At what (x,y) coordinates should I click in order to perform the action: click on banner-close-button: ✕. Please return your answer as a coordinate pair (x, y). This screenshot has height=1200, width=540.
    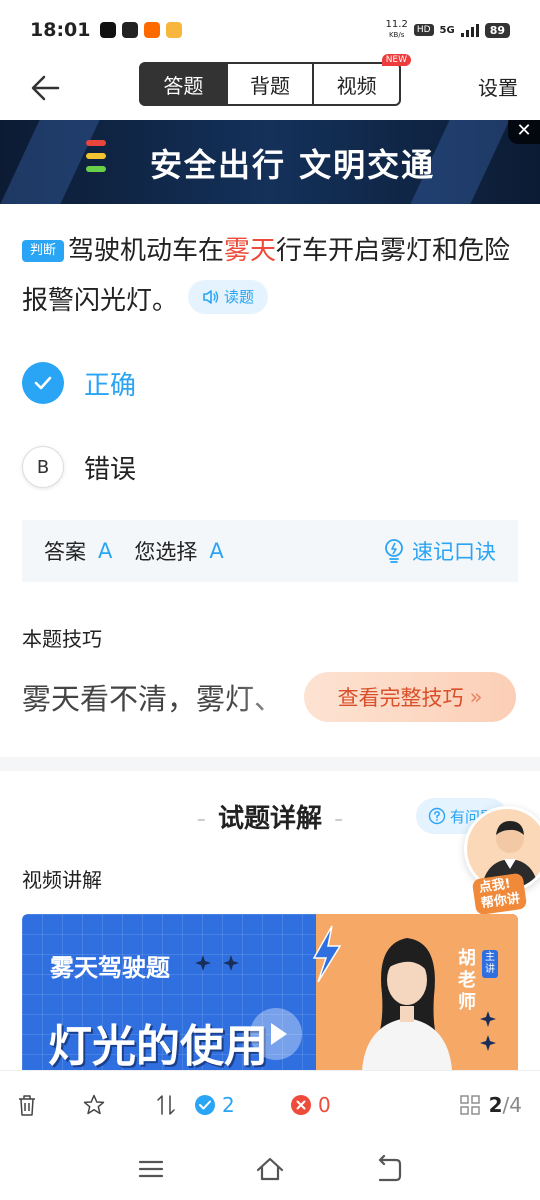
    Looking at the image, I should click on (524, 132).